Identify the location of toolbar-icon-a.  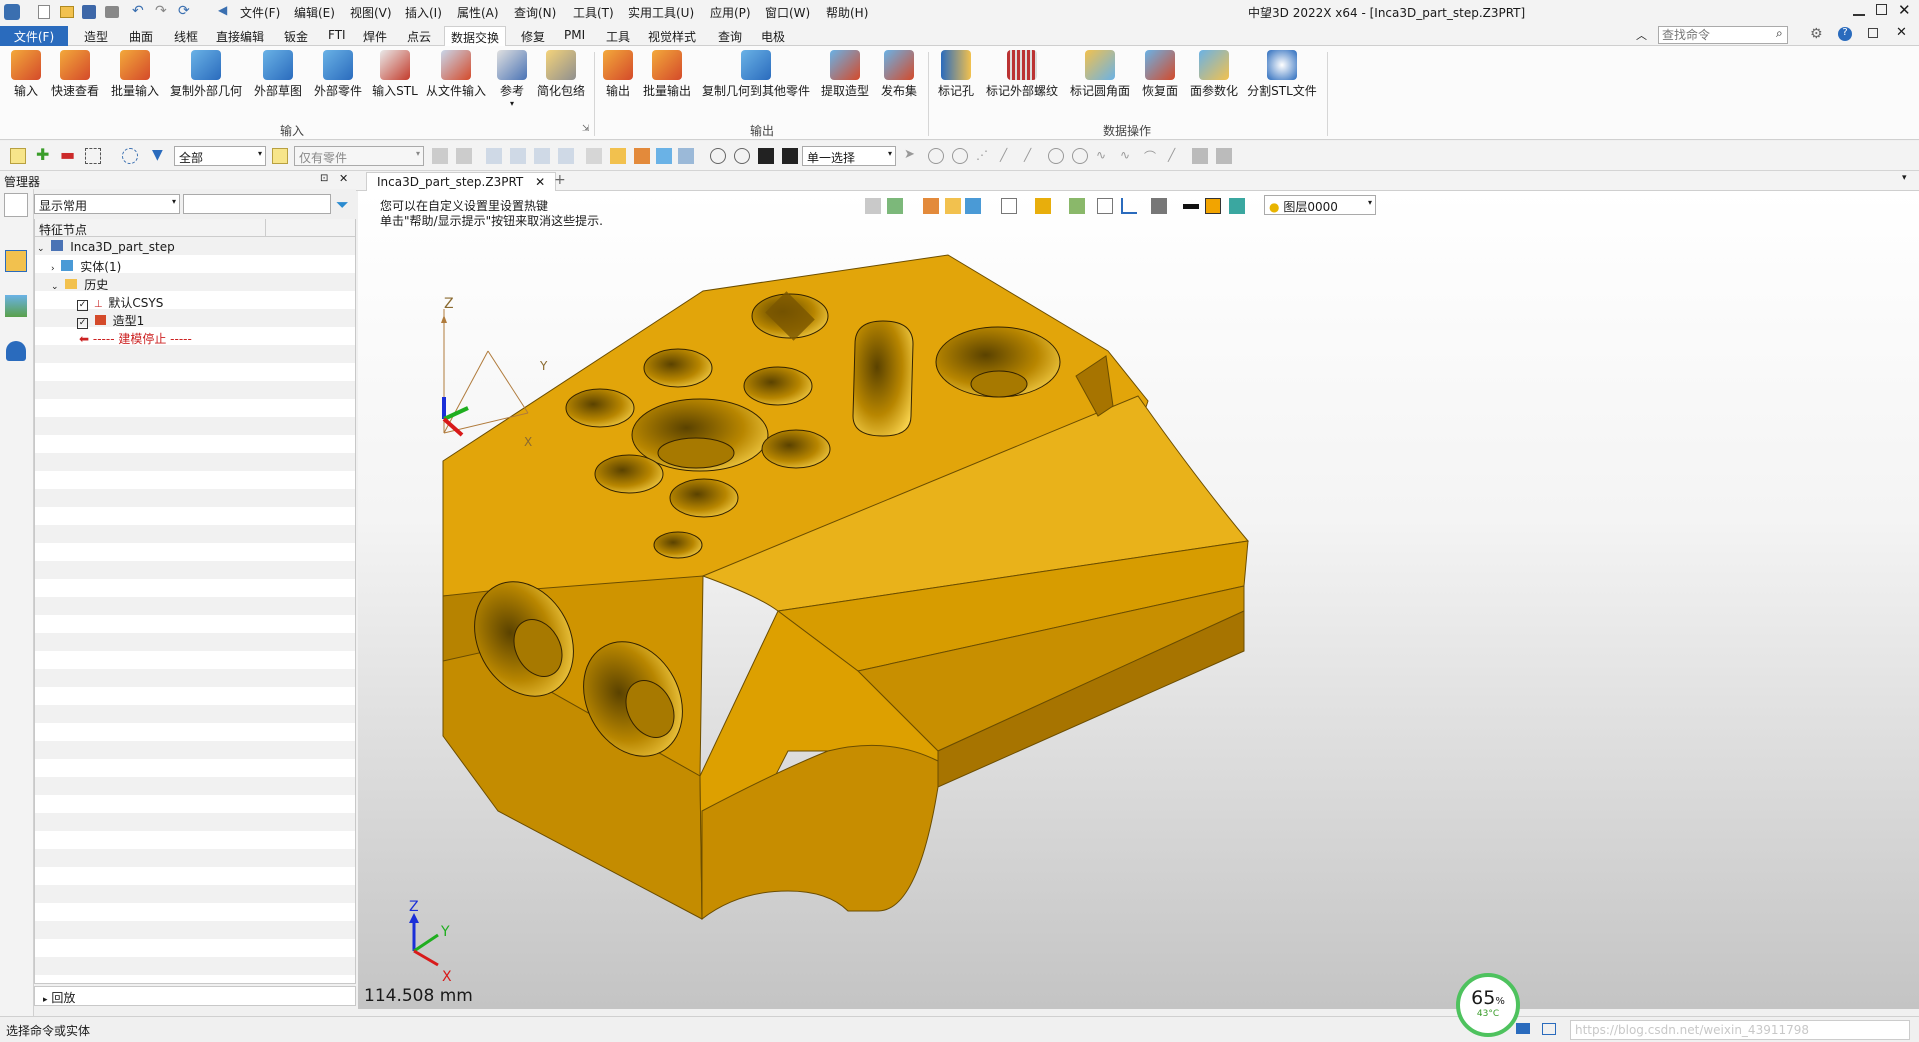
(440, 156).